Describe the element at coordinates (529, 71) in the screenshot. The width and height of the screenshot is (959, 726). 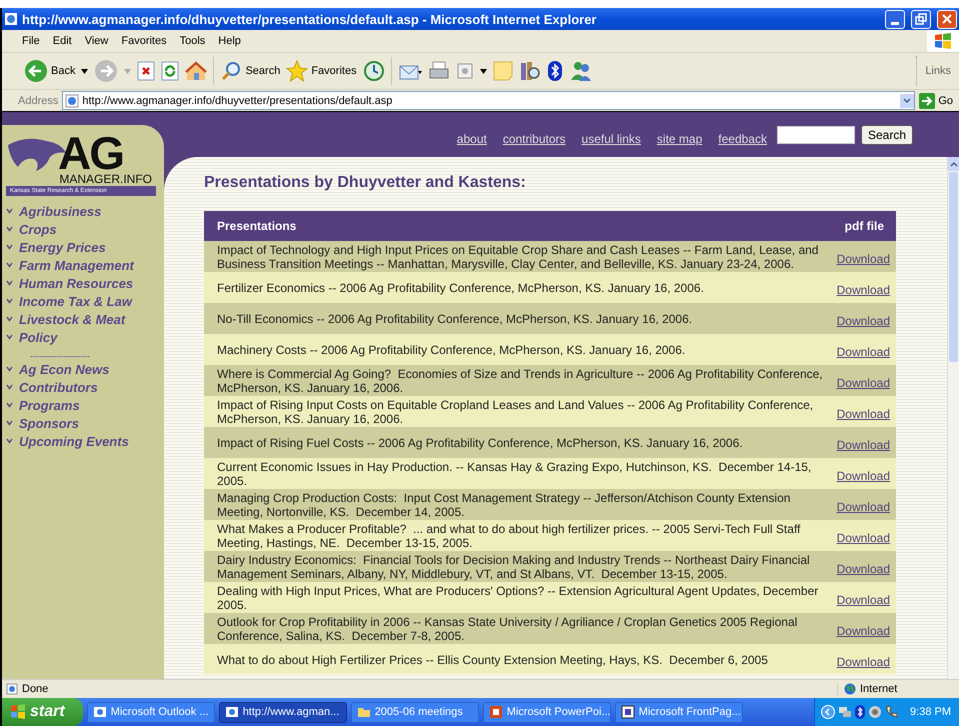
I see `books-icon` at that location.